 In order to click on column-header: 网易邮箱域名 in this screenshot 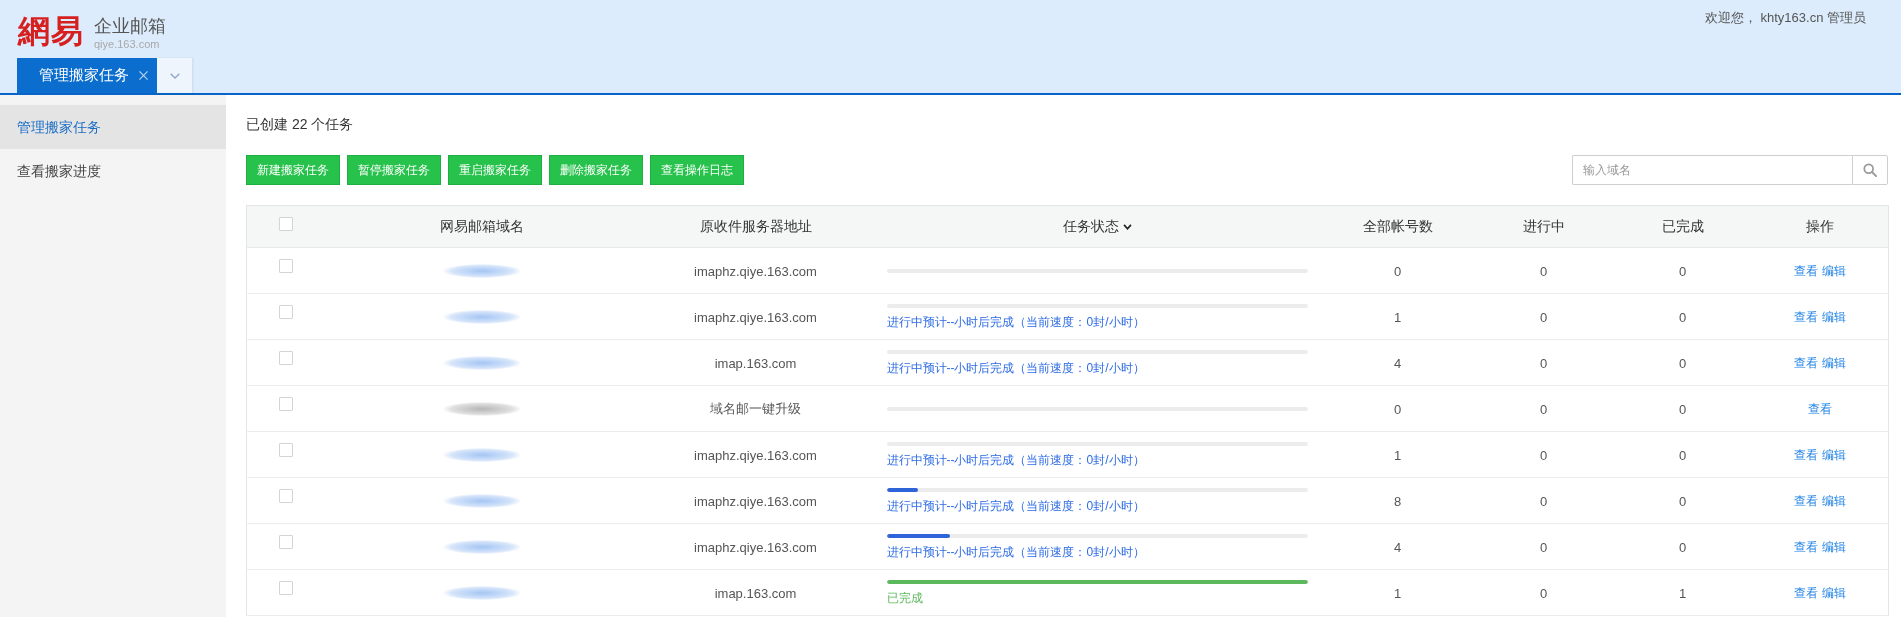, I will do `click(481, 226)`.